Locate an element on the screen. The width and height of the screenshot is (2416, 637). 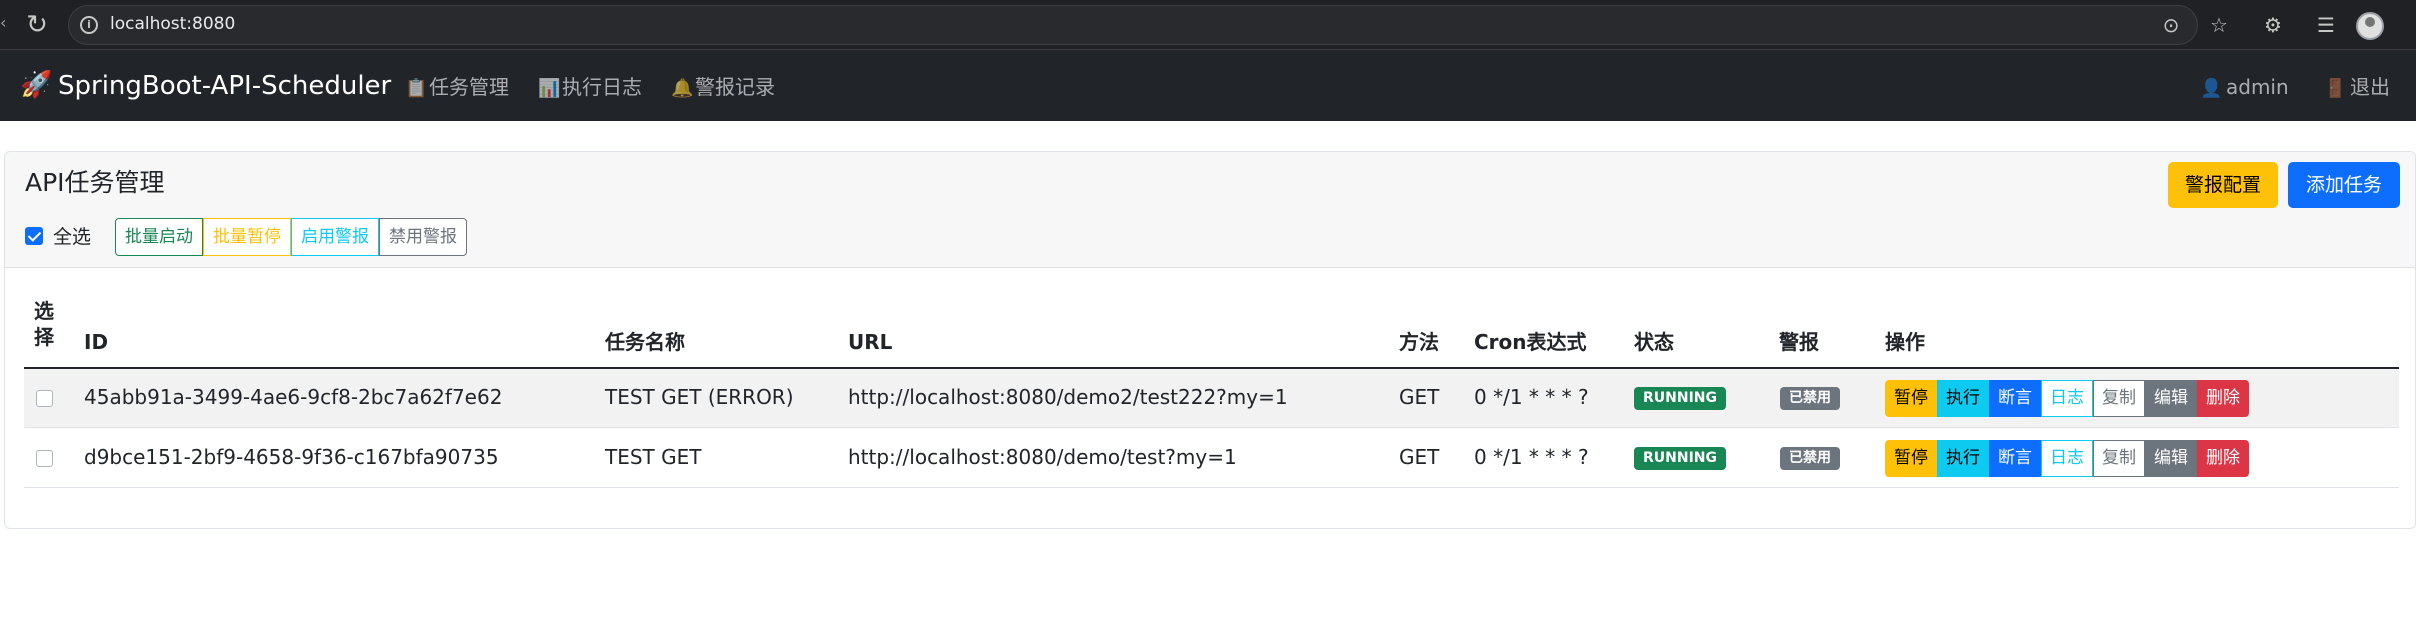
more-icon: ⊙ is located at coordinates (2171, 25).